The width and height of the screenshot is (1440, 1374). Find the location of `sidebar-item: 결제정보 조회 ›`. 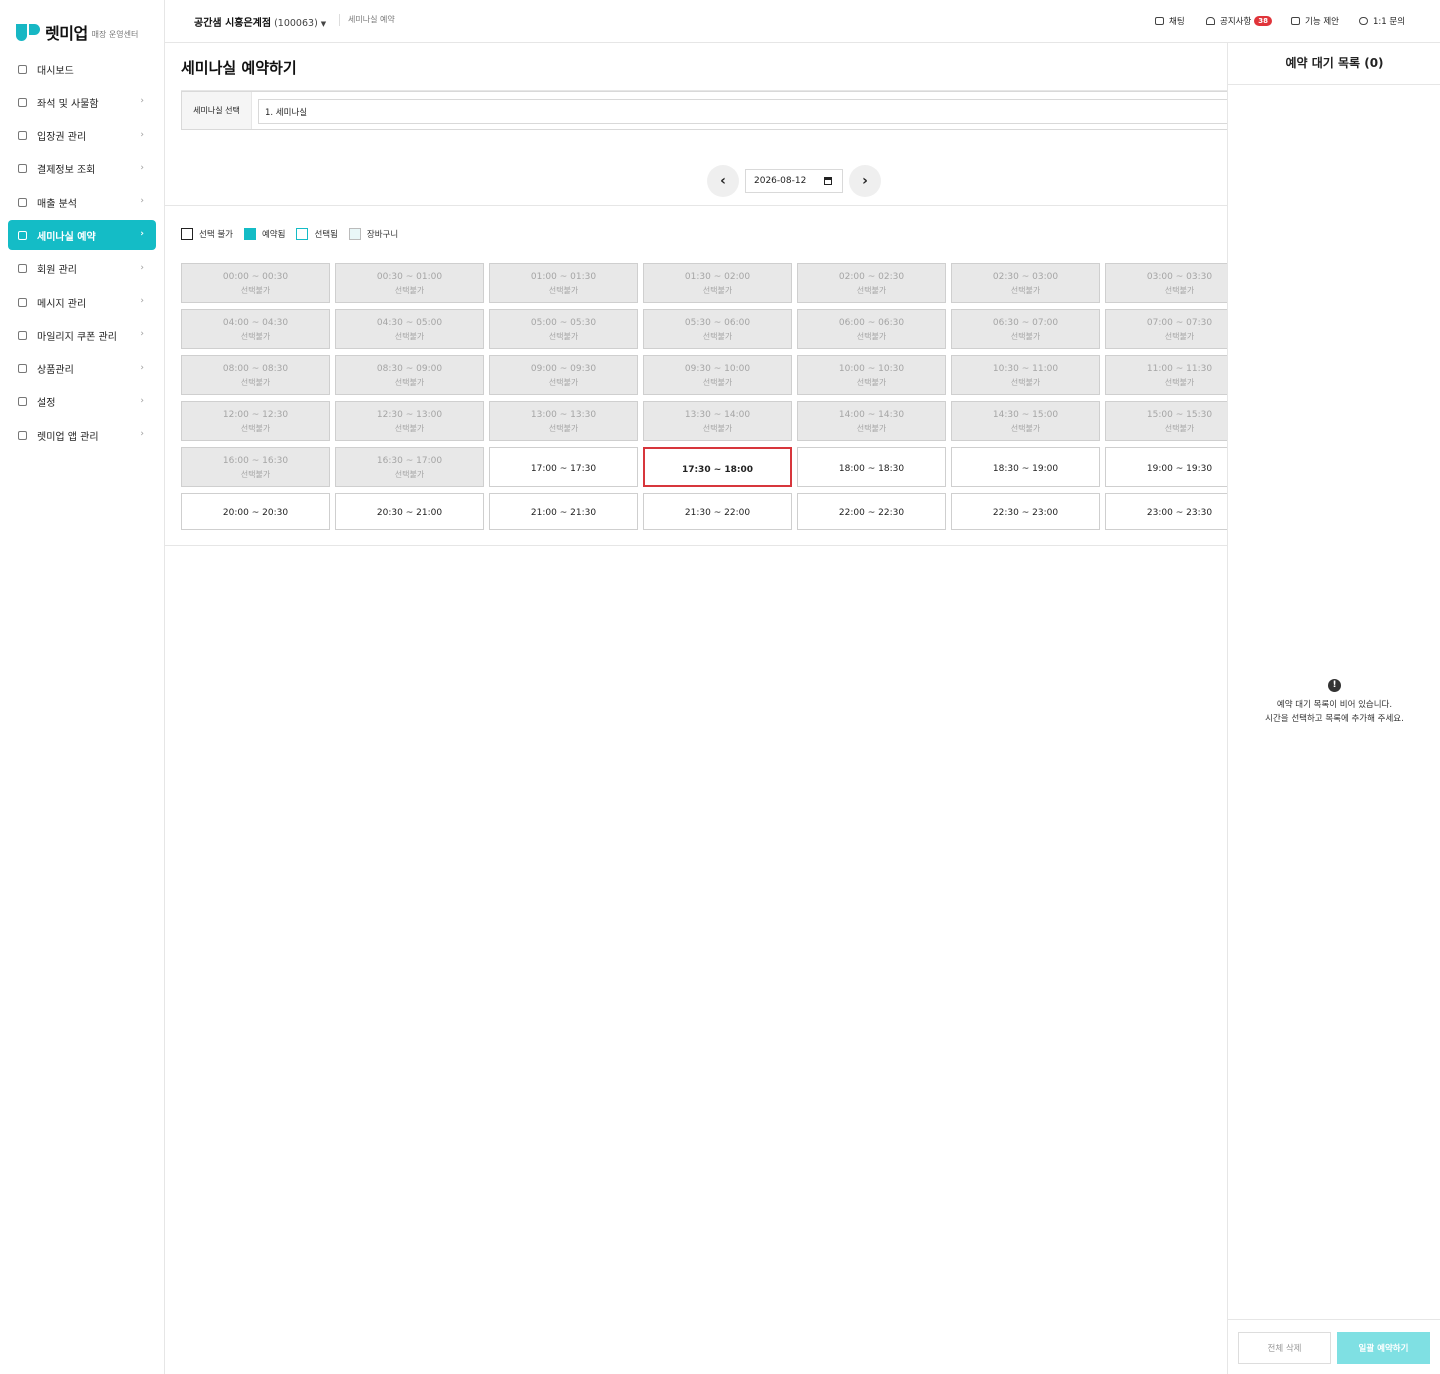

sidebar-item: 결제정보 조회 › is located at coordinates (82, 169).